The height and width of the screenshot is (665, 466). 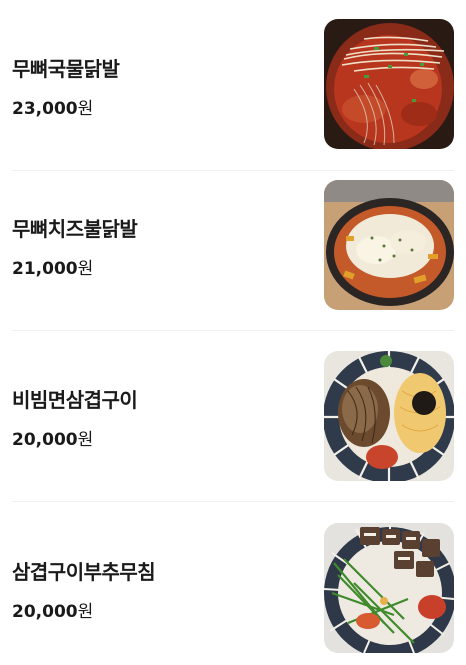 I want to click on menu-item-info: 비빔면삼겹구이 20,000원, so click(x=75, y=416).